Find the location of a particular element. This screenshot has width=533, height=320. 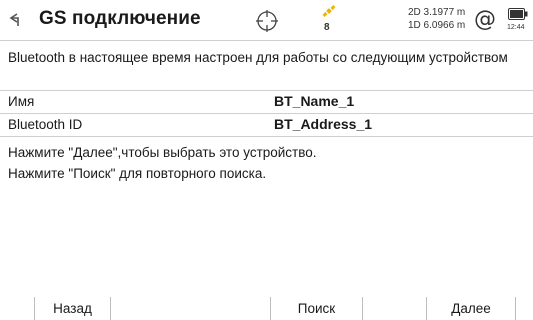

battery-time: 12:44 is located at coordinates (516, 27).